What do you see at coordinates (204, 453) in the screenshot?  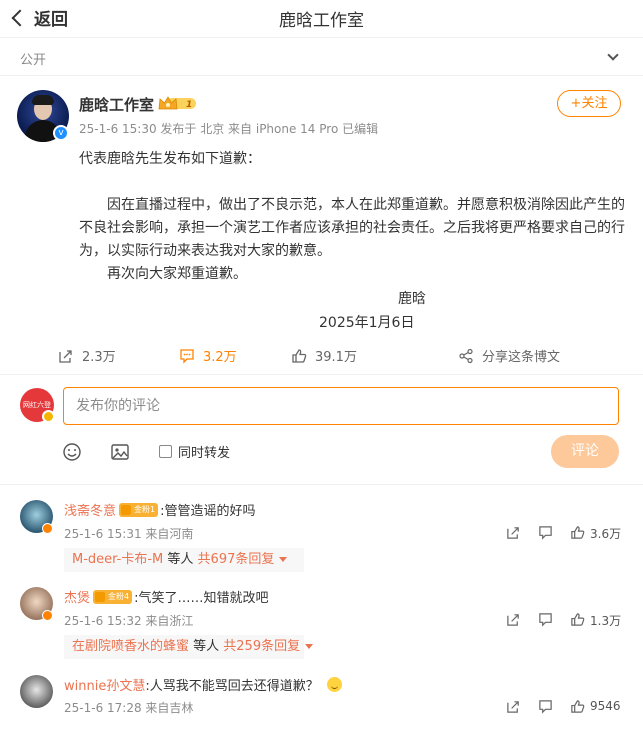 I see `repost-checkbox-label: 同时转发` at bounding box center [204, 453].